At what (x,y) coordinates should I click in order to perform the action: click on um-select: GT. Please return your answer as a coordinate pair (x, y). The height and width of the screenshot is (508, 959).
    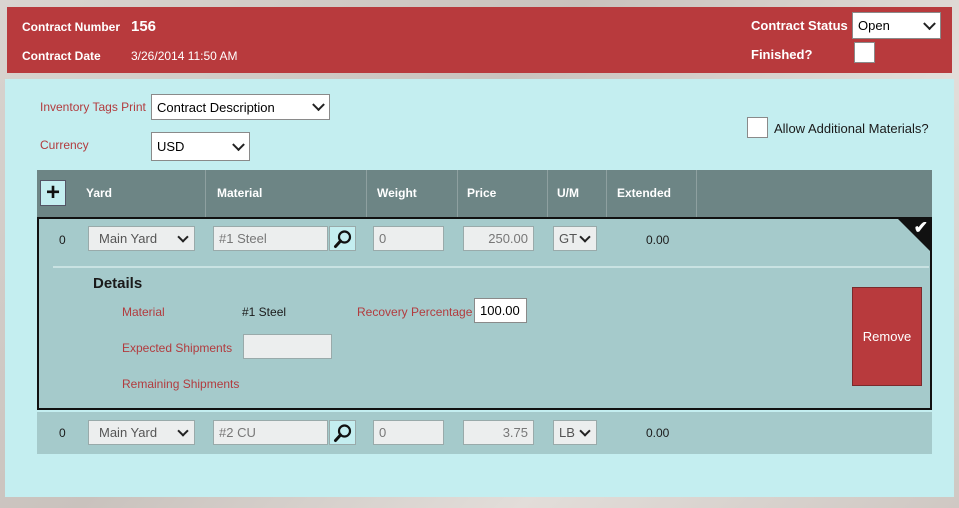
    Looking at the image, I should click on (575, 238).